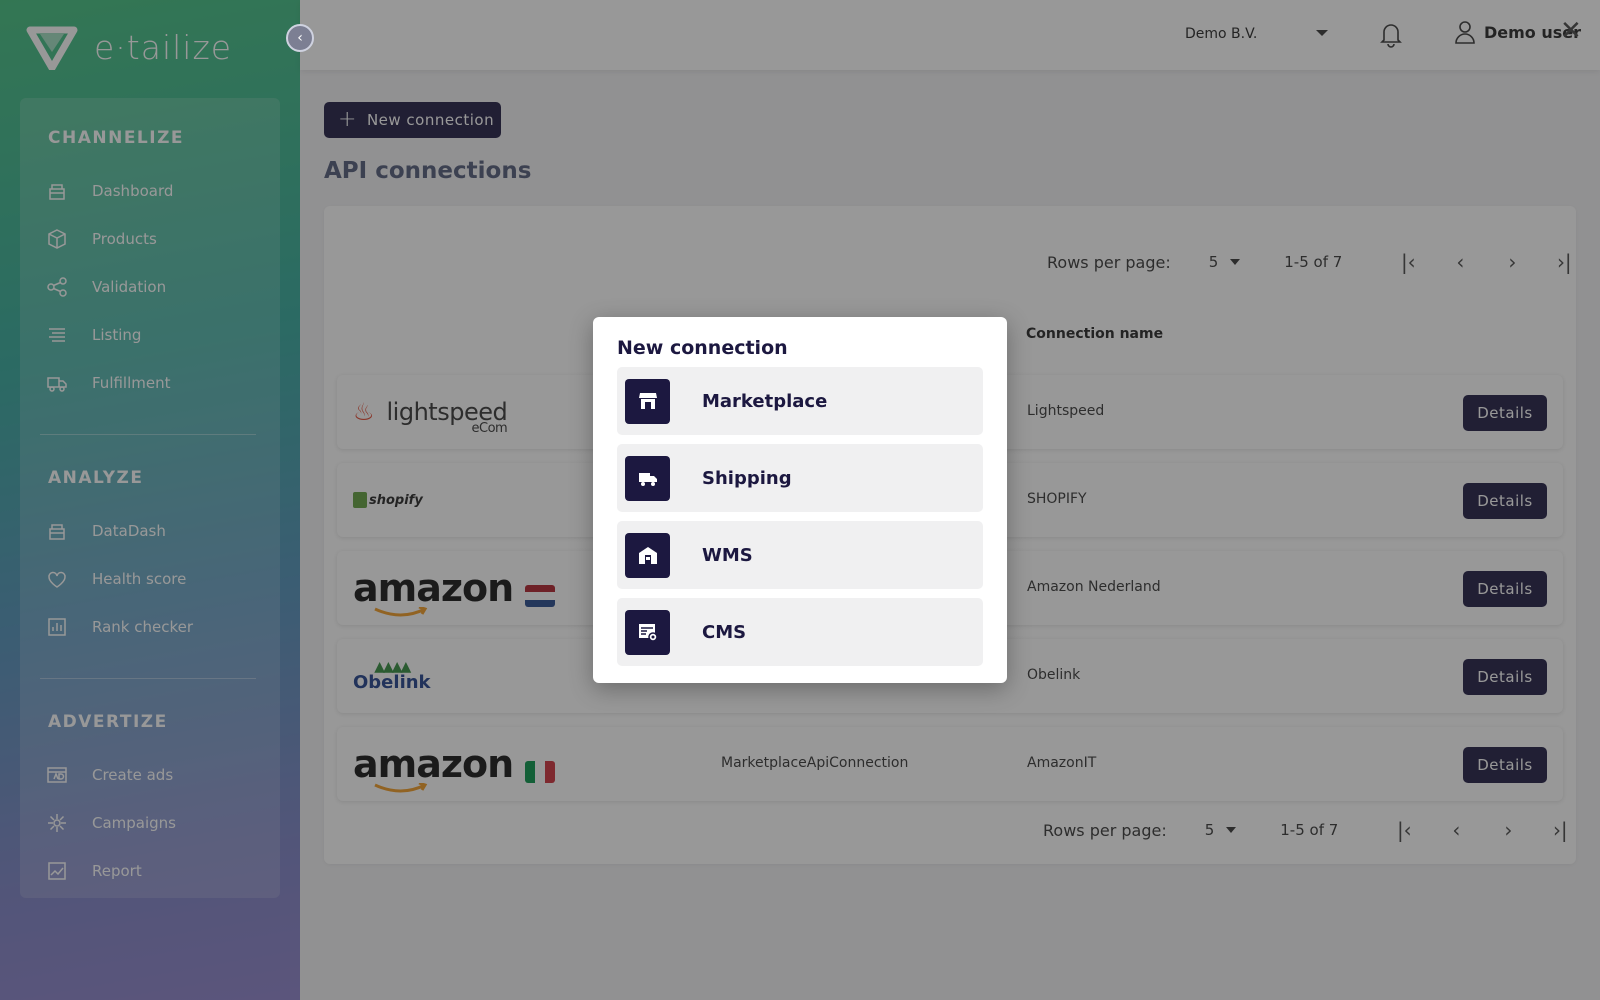 Image resolution: width=1600 pixels, height=1000 pixels. What do you see at coordinates (647, 555) in the screenshot?
I see `warehouse-icon` at bounding box center [647, 555].